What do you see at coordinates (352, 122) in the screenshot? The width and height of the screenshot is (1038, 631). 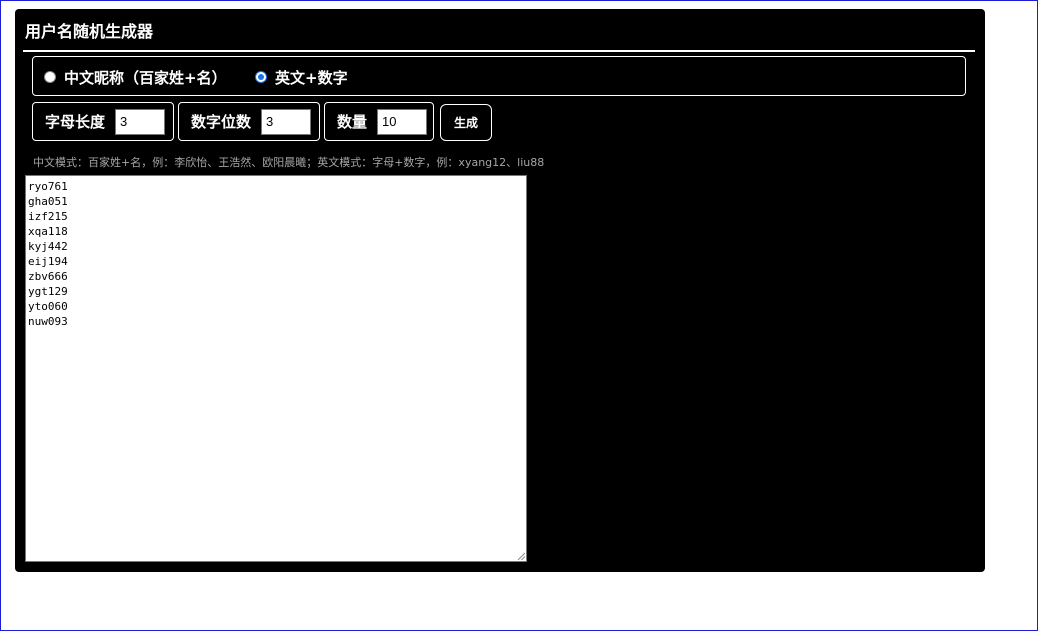 I see `quantity-label: 数量` at bounding box center [352, 122].